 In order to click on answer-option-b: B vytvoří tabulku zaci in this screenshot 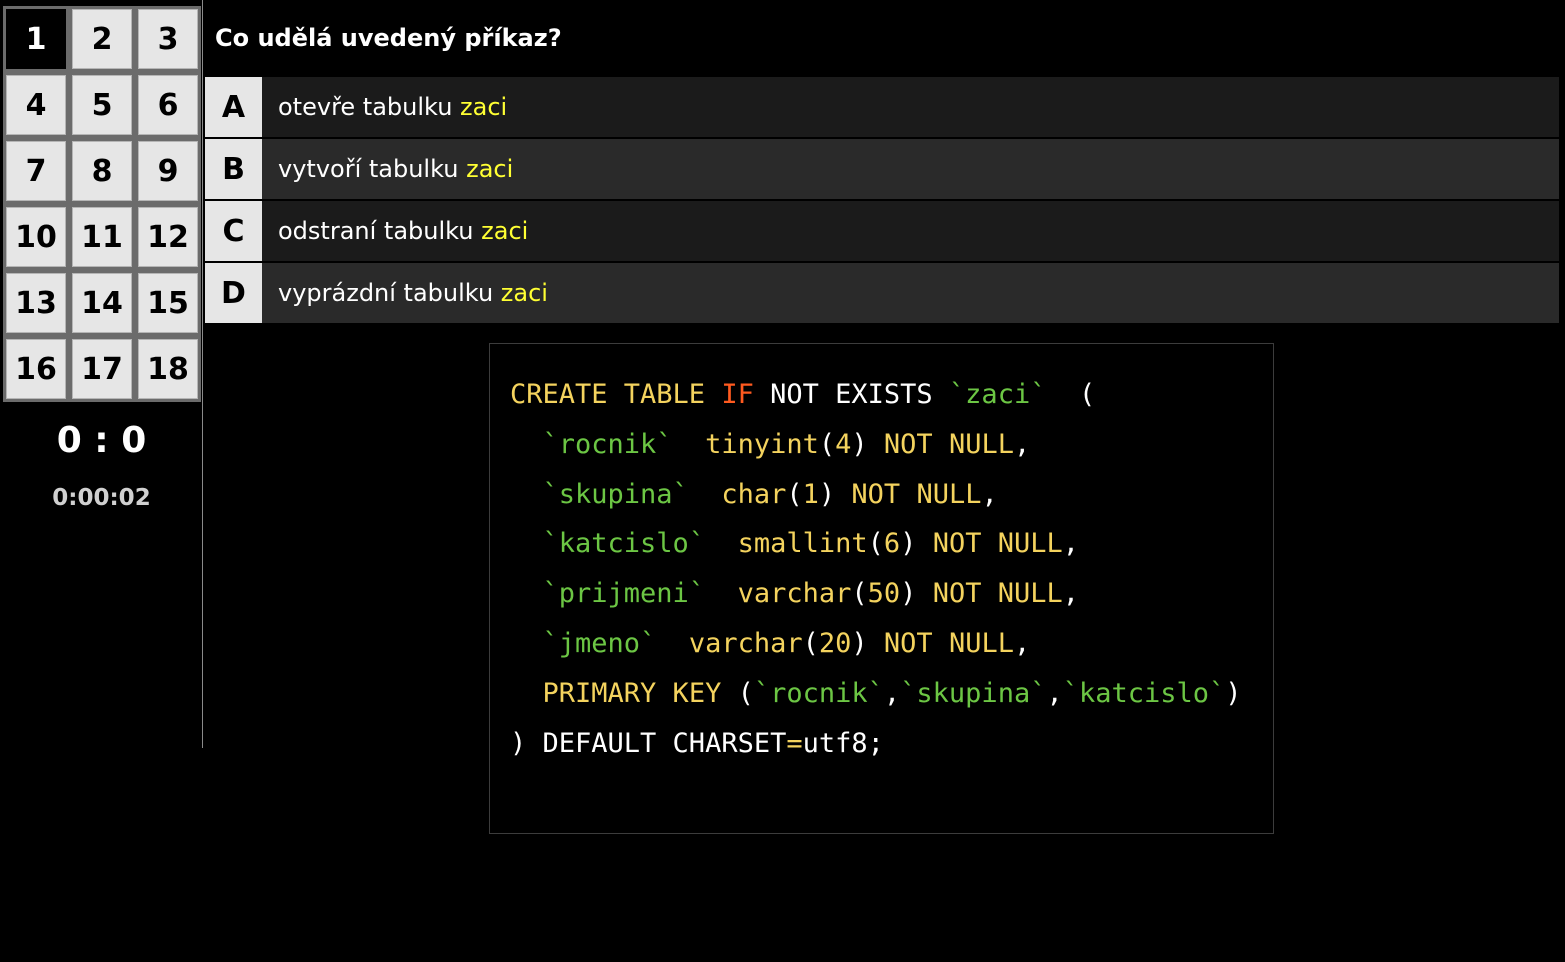, I will do `click(882, 169)`.